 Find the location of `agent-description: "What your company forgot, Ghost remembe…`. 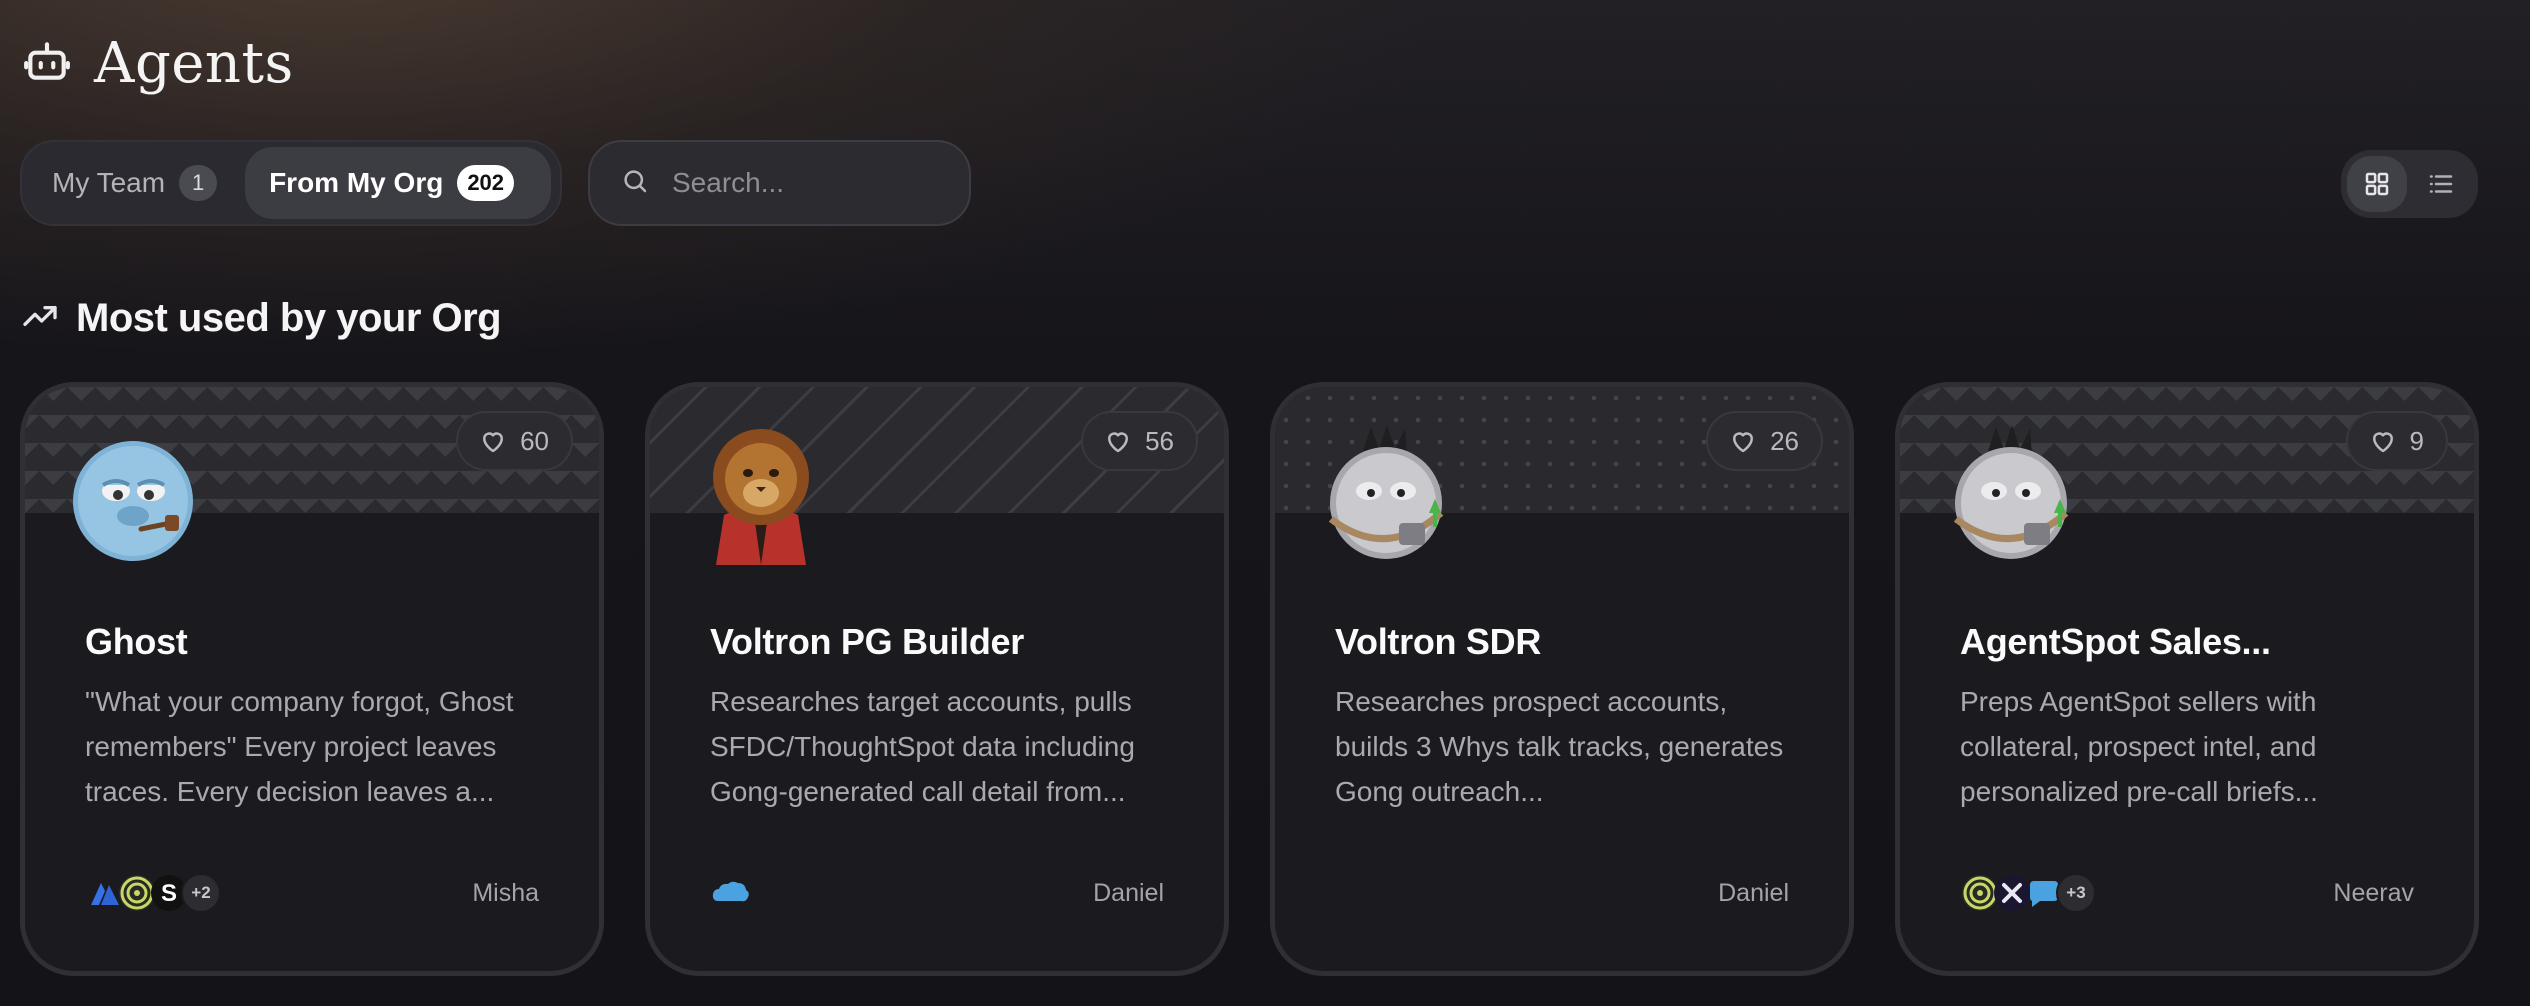

agent-description: "What your company forgot, Ghost remembe… is located at coordinates (299, 746).